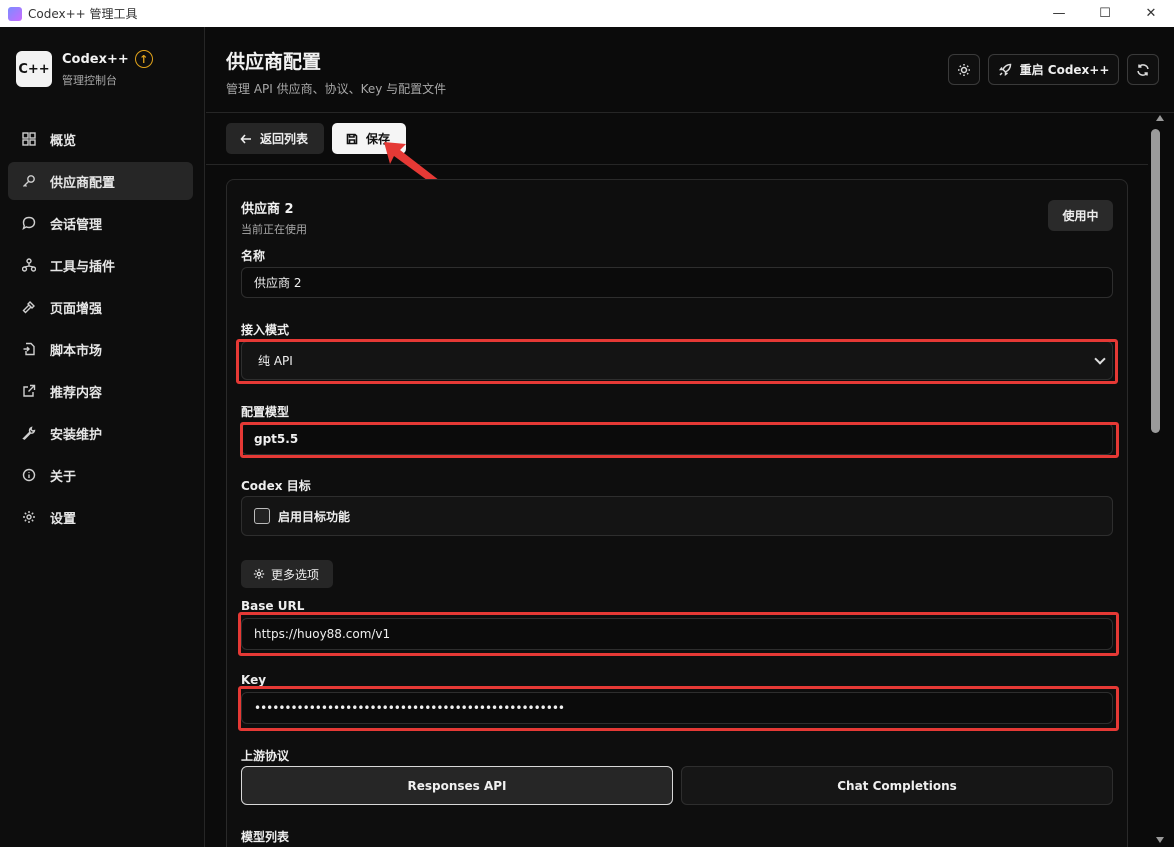  What do you see at coordinates (1059, 13) in the screenshot?
I see `minimize-button: —` at bounding box center [1059, 13].